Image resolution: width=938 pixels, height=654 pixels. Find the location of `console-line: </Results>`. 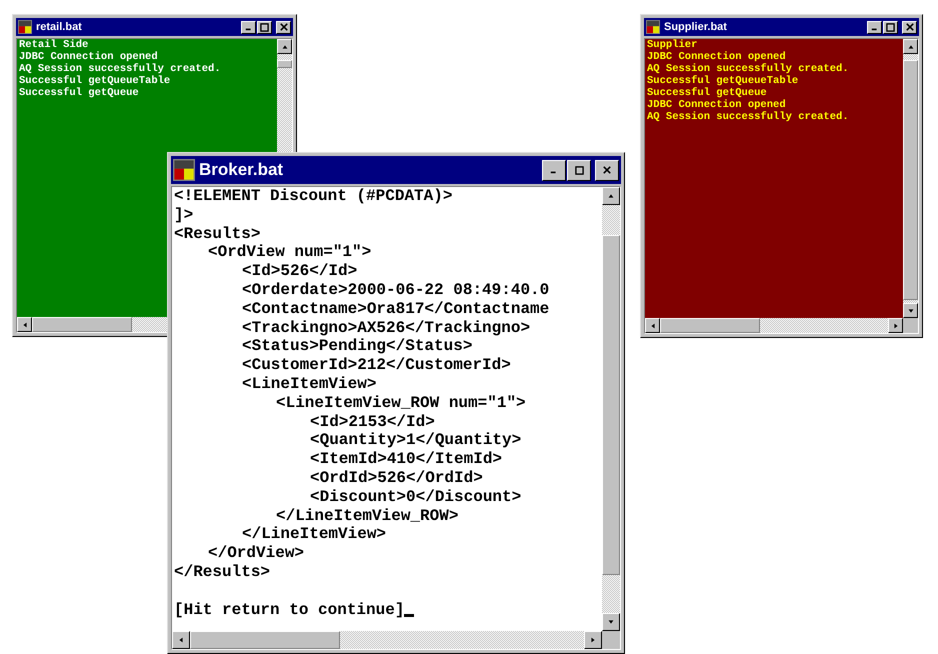

console-line: </Results> is located at coordinates (223, 572).